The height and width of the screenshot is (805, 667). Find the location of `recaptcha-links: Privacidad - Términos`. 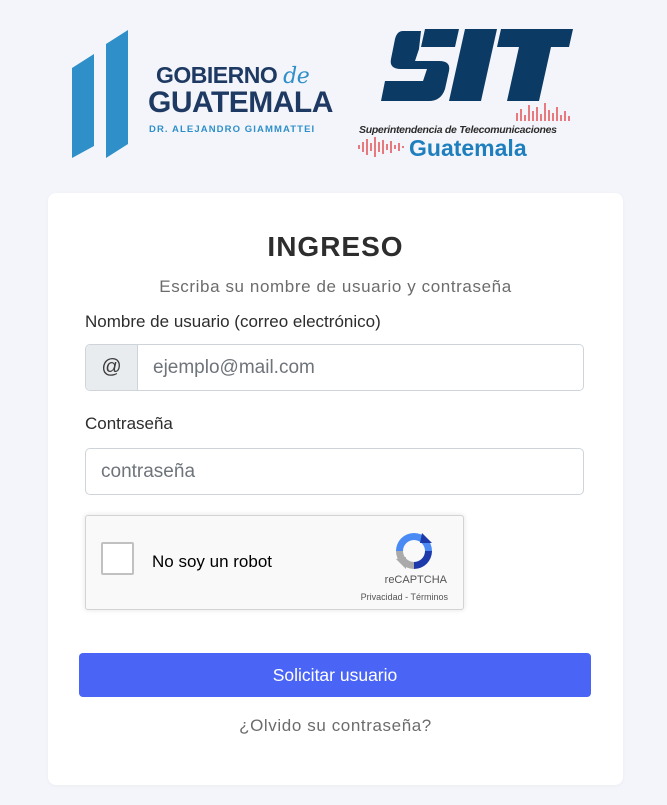

recaptcha-links: Privacidad - Términos is located at coordinates (267, 597).